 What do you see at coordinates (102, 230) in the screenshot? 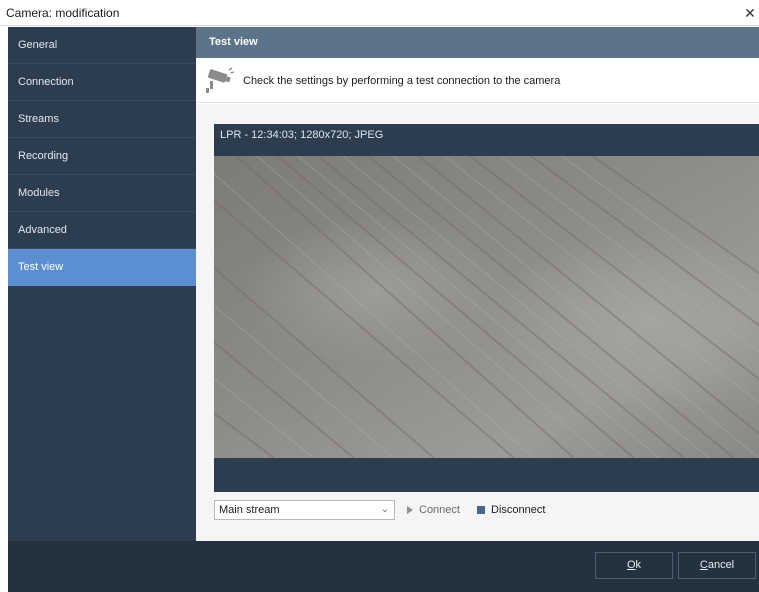
I see `sidebar-item-advanced: Advanced` at bounding box center [102, 230].